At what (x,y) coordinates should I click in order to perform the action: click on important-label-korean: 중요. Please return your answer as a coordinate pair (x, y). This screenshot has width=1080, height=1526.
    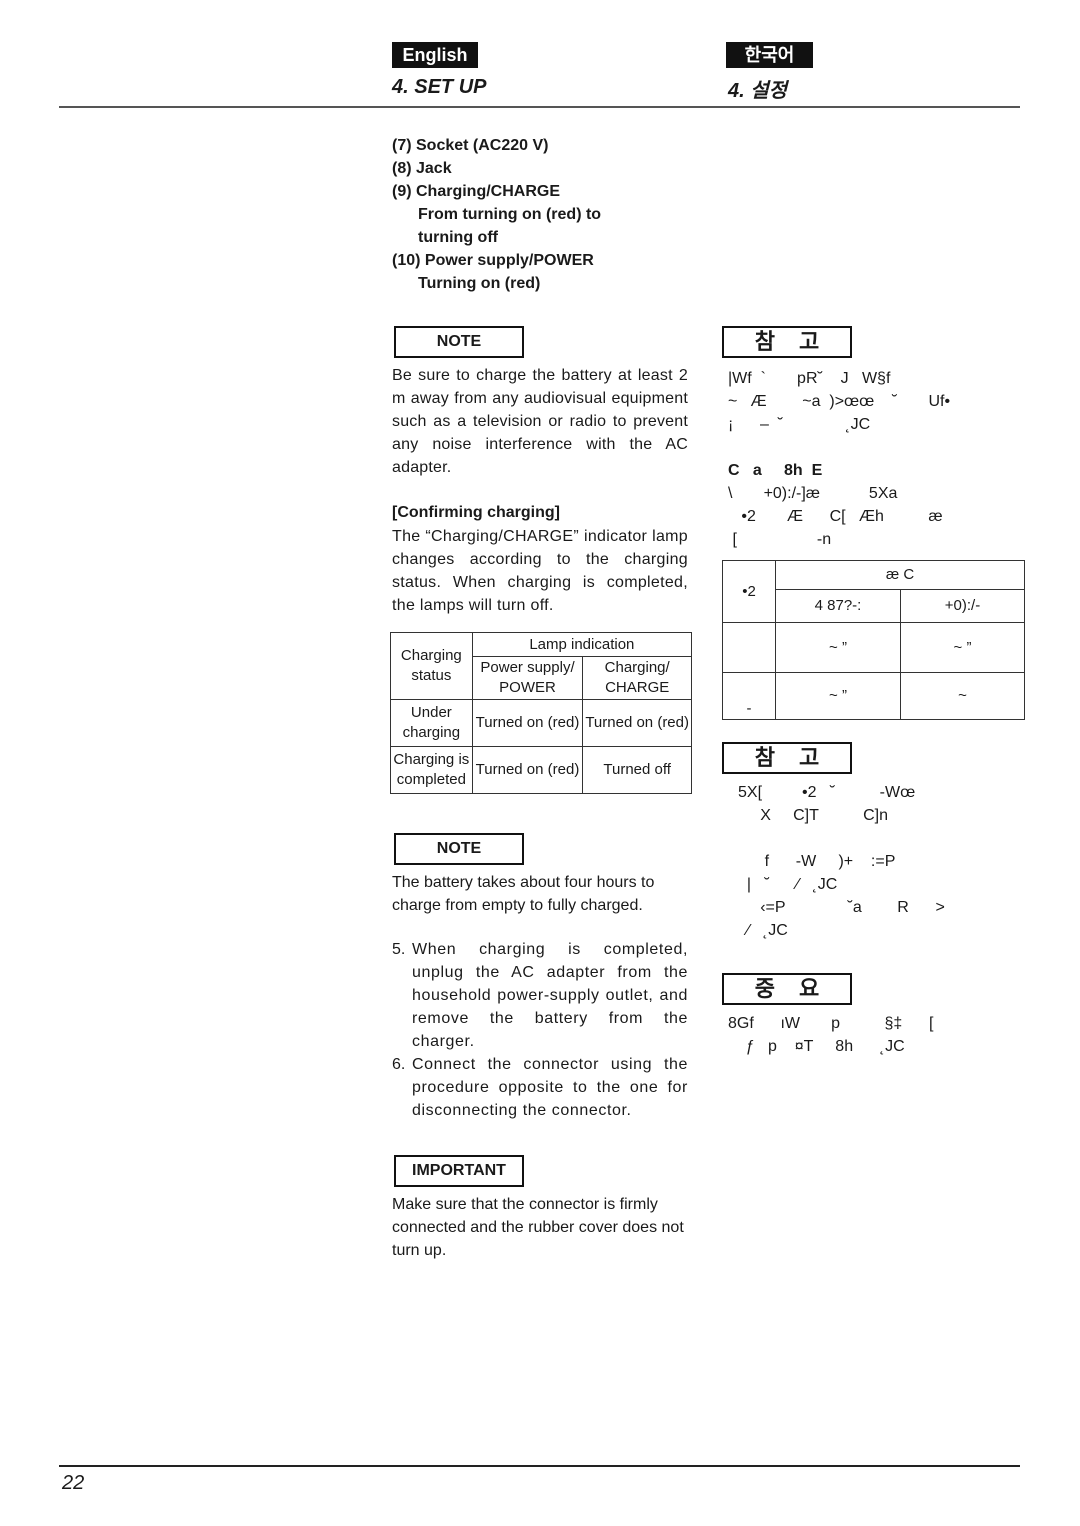
    Looking at the image, I should click on (787, 989).